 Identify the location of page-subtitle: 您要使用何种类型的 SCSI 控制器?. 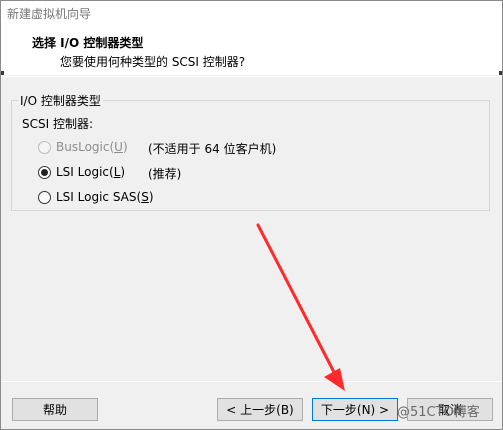
(153, 62).